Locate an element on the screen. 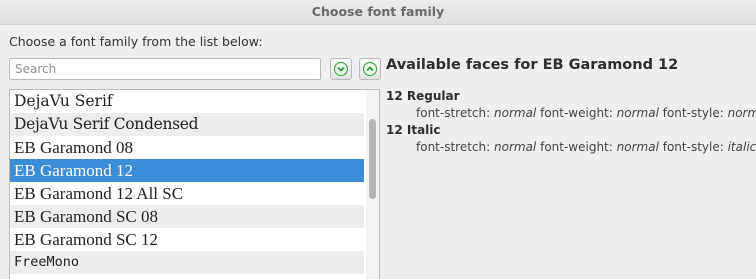 This screenshot has height=279, width=756. window-title: Choose font family is located at coordinates (378, 11).